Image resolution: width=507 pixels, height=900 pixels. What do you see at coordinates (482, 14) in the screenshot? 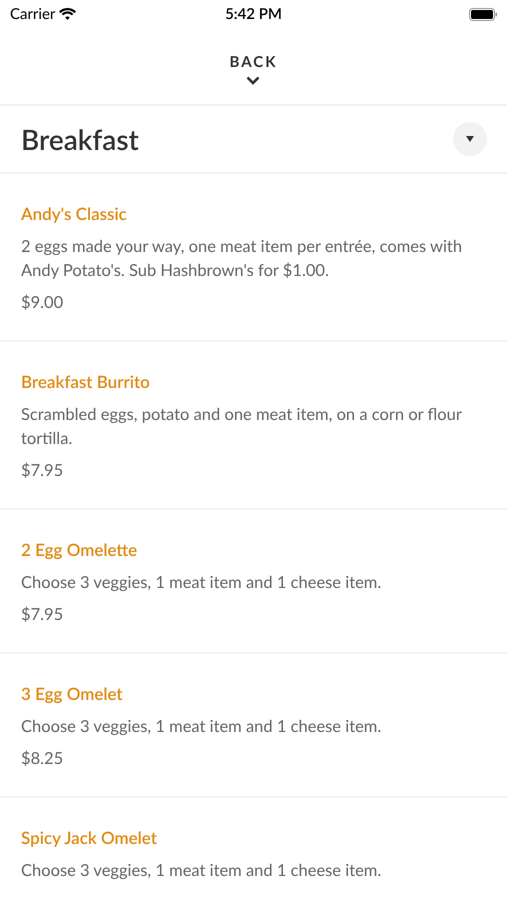
I see `battery-icon` at bounding box center [482, 14].